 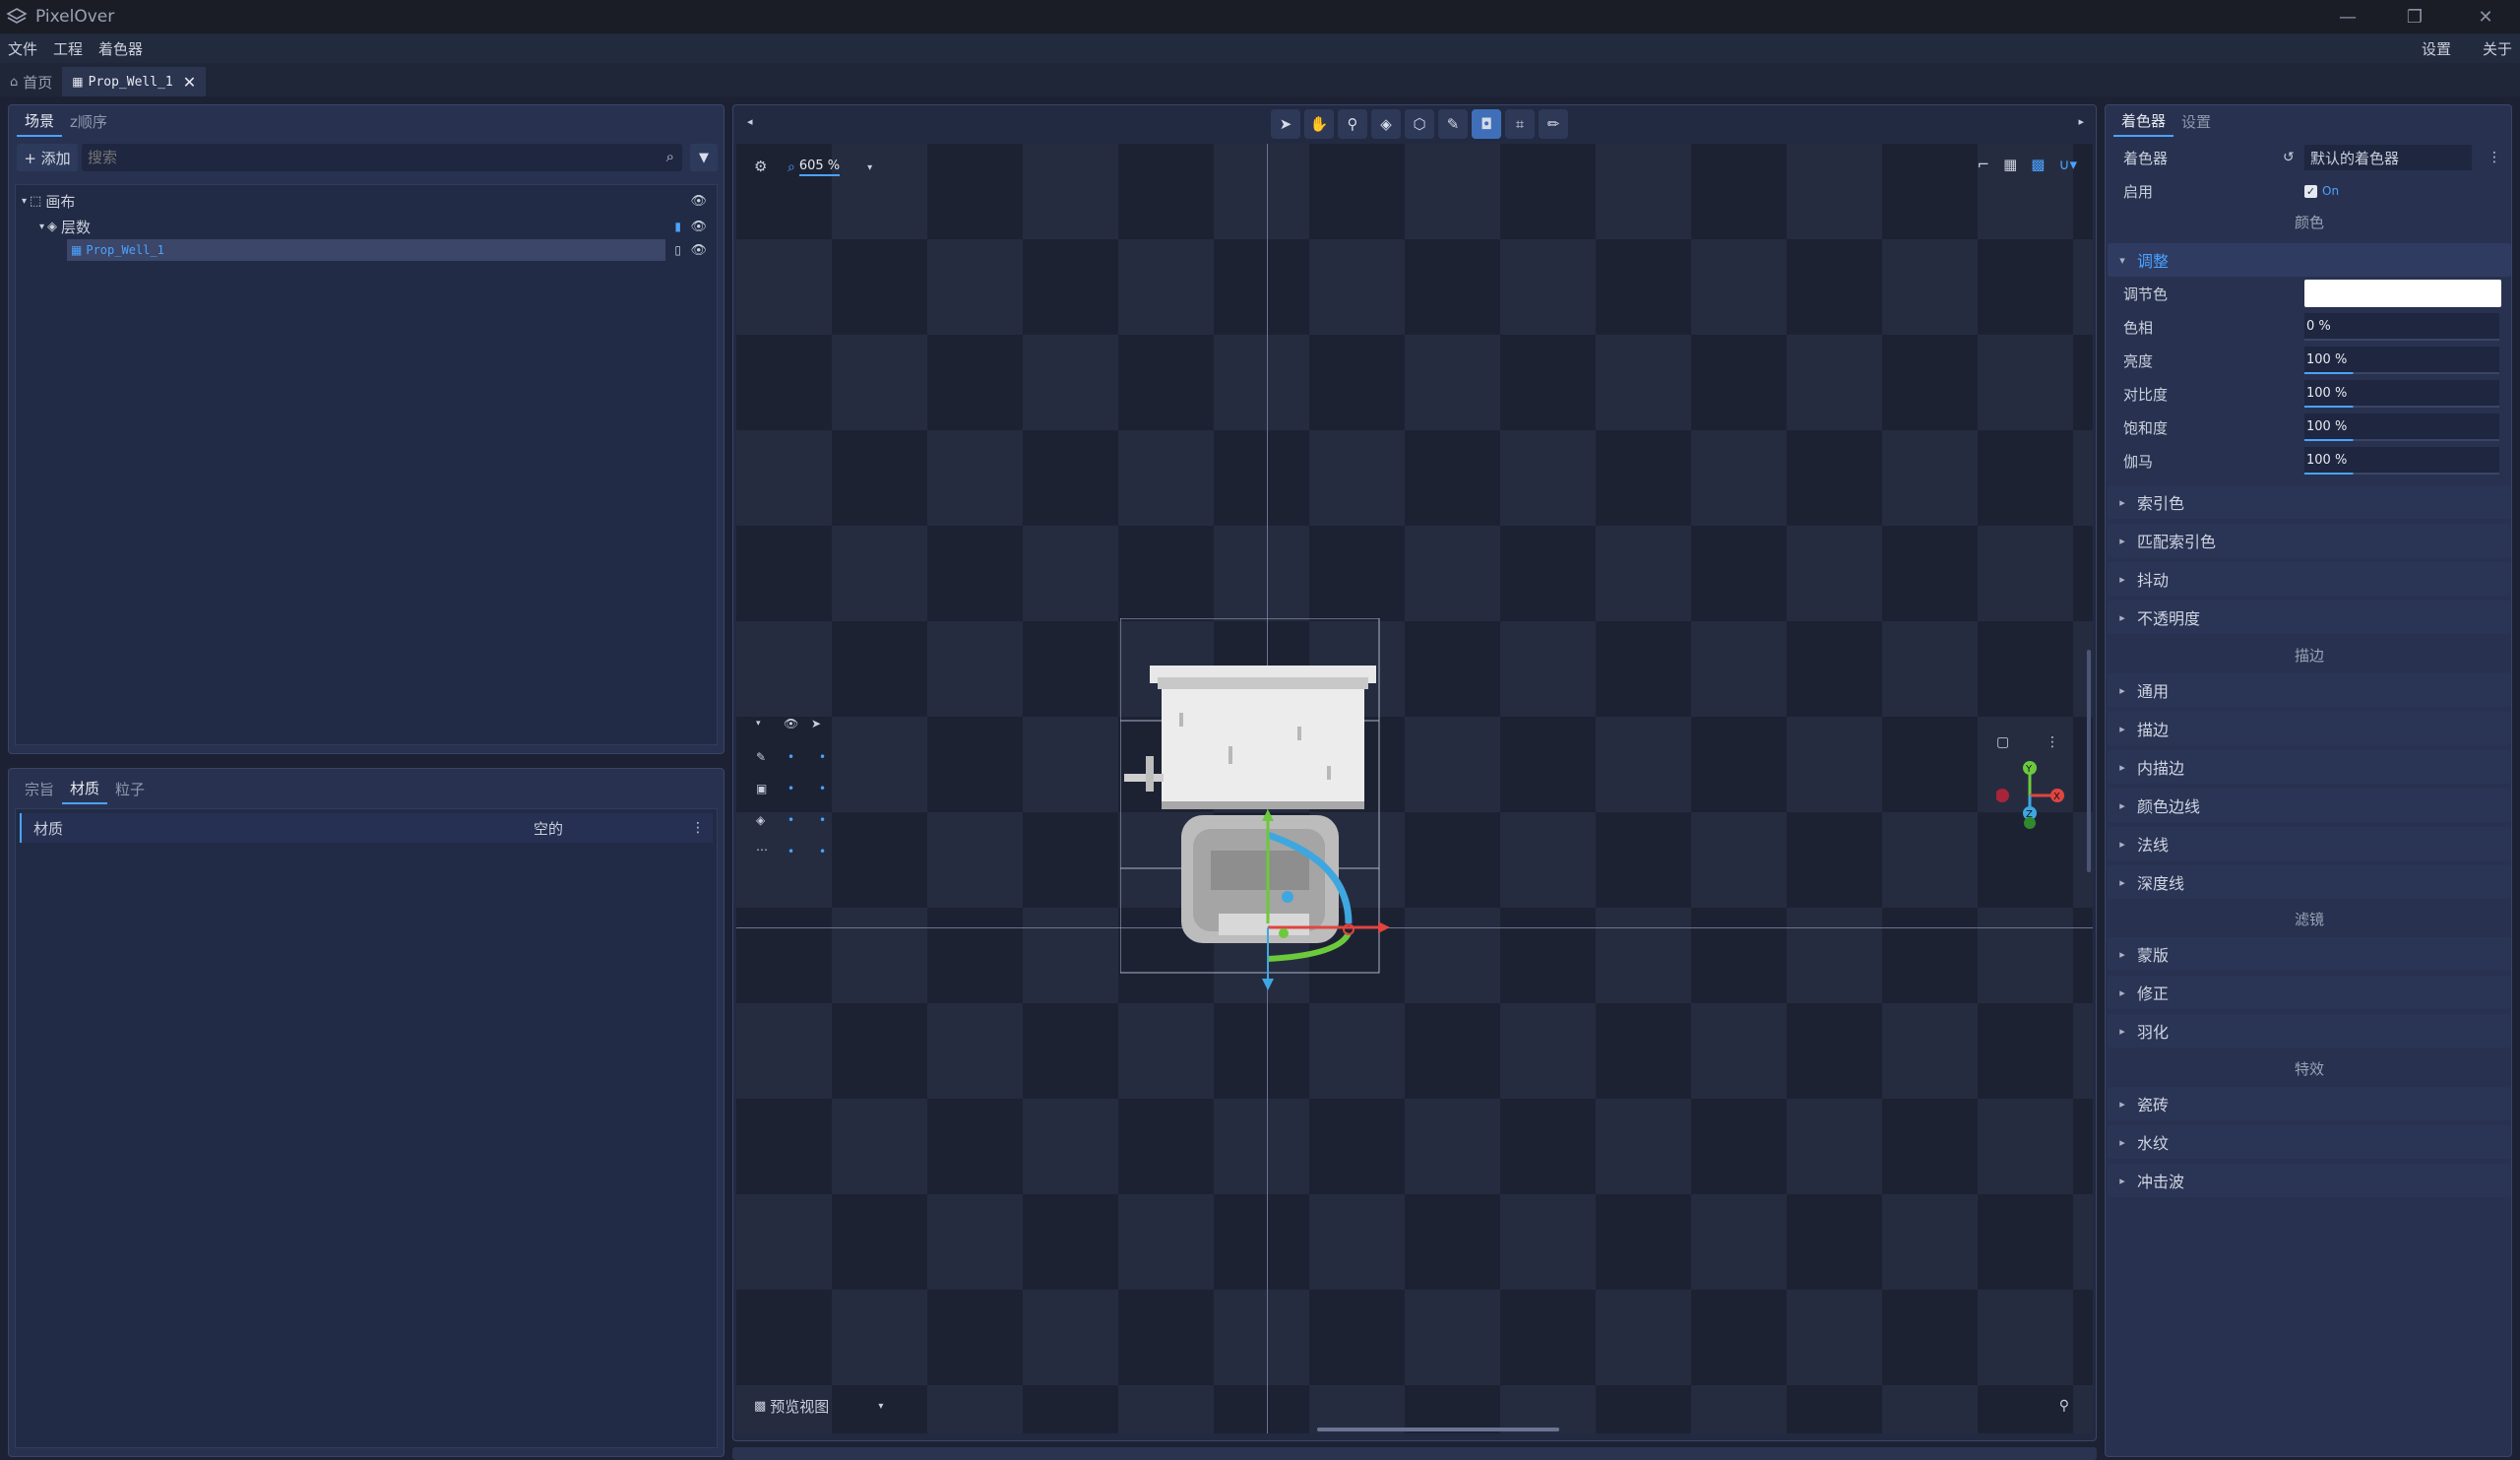 What do you see at coordinates (791, 723) in the screenshot?
I see `eye-icon: 👁` at bounding box center [791, 723].